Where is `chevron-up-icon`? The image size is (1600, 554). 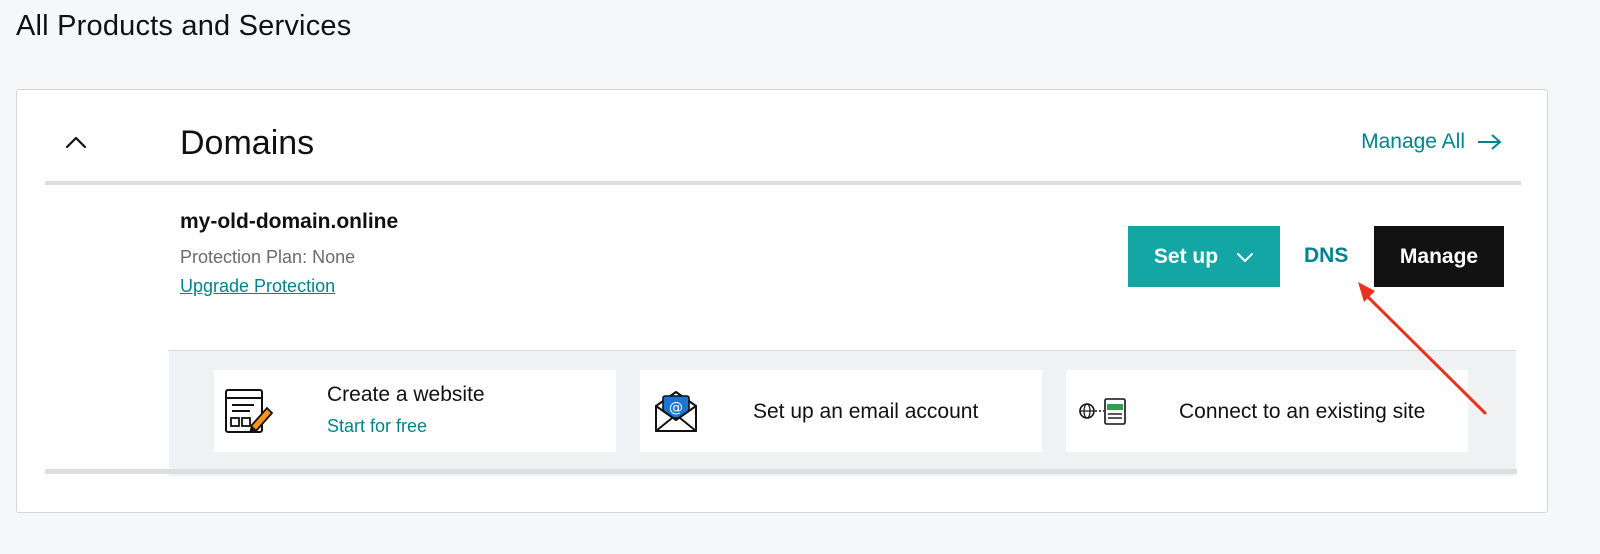
chevron-up-icon is located at coordinates (76, 142).